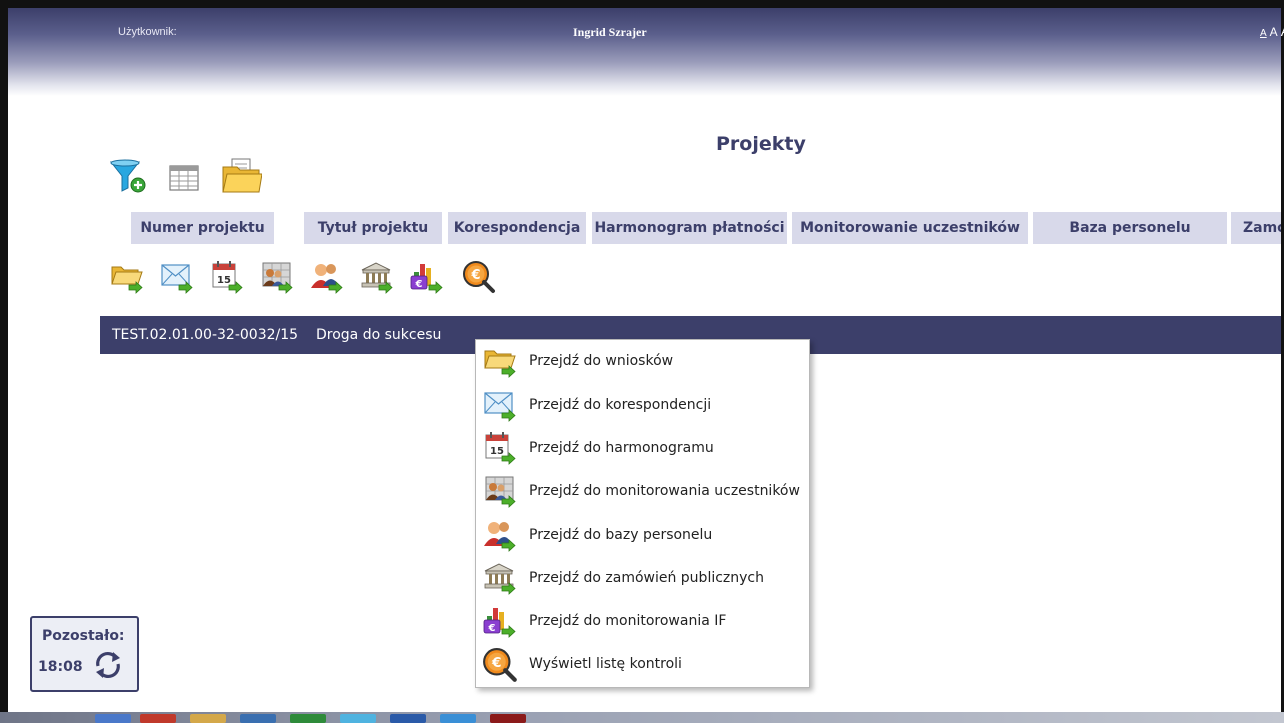  I want to click on column-header-project-title: Tytuł projektu, so click(373, 228).